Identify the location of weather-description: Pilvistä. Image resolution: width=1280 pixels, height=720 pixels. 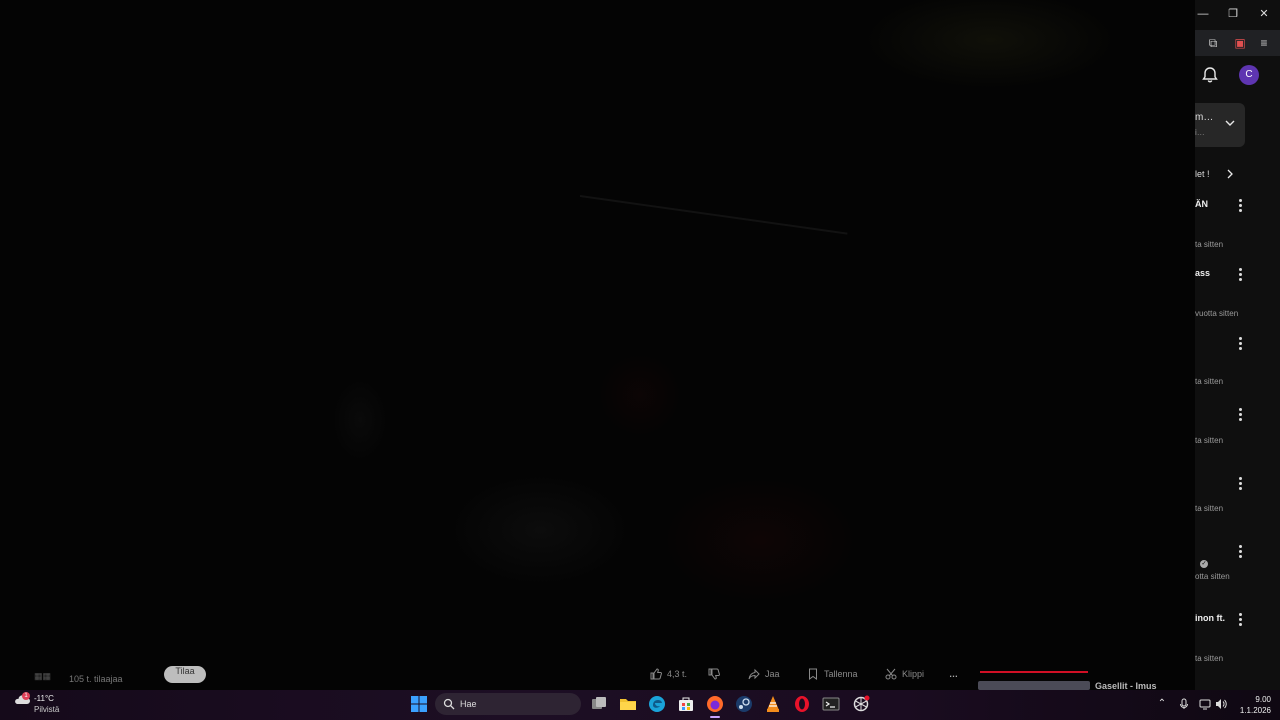
(46, 709).